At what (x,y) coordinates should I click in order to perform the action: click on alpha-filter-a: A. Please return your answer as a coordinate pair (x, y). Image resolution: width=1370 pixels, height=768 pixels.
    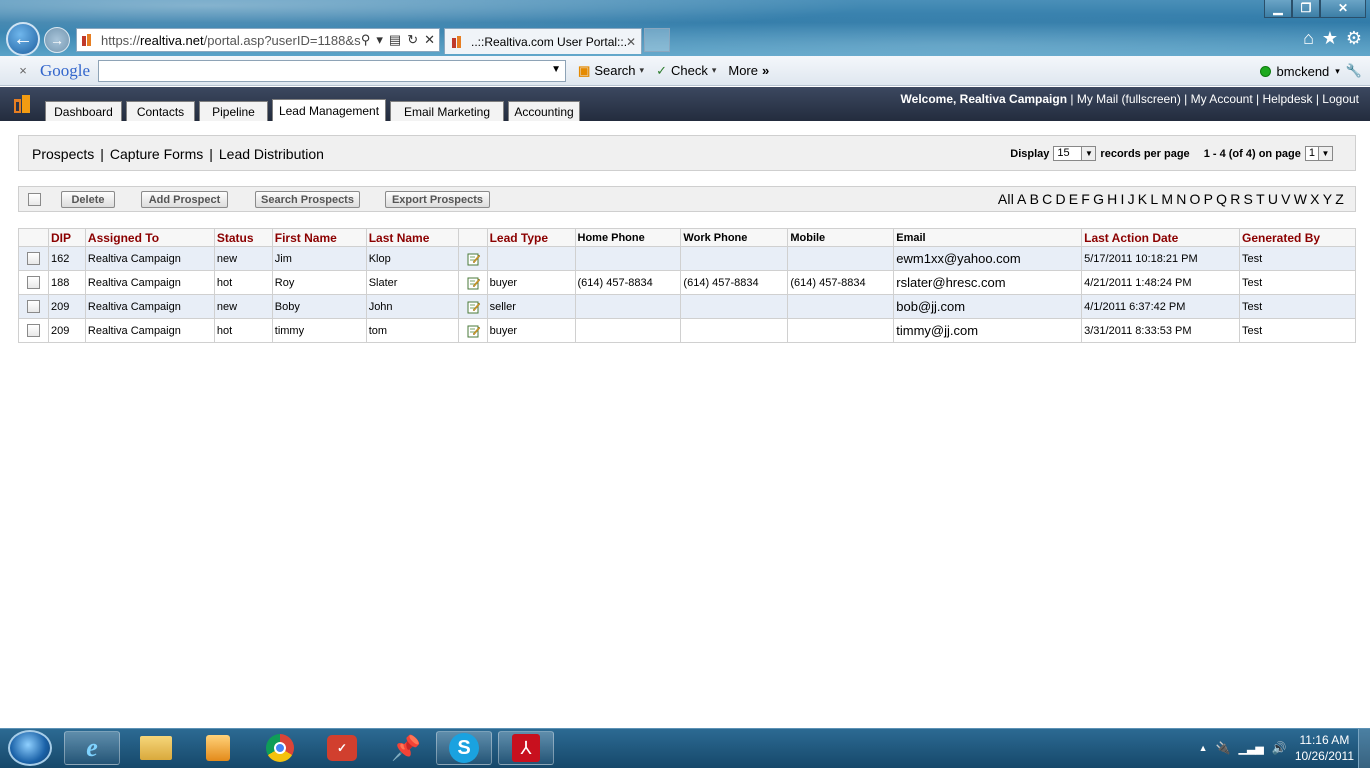
    Looking at the image, I should click on (1022, 199).